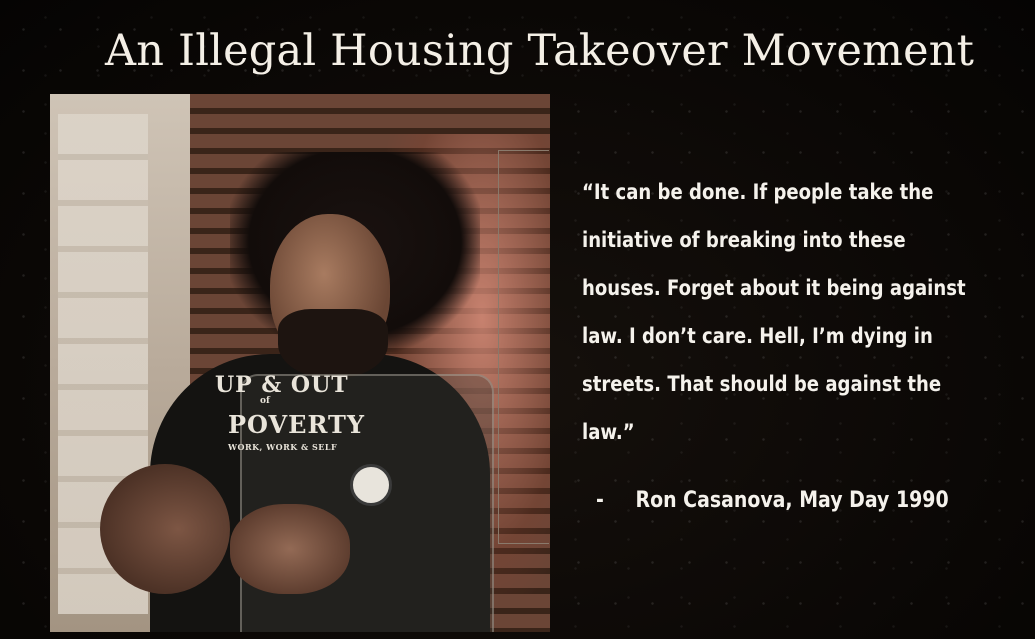 The width and height of the screenshot is (1035, 639). Describe the element at coordinates (290, 549) in the screenshot. I see `person-hand` at that location.